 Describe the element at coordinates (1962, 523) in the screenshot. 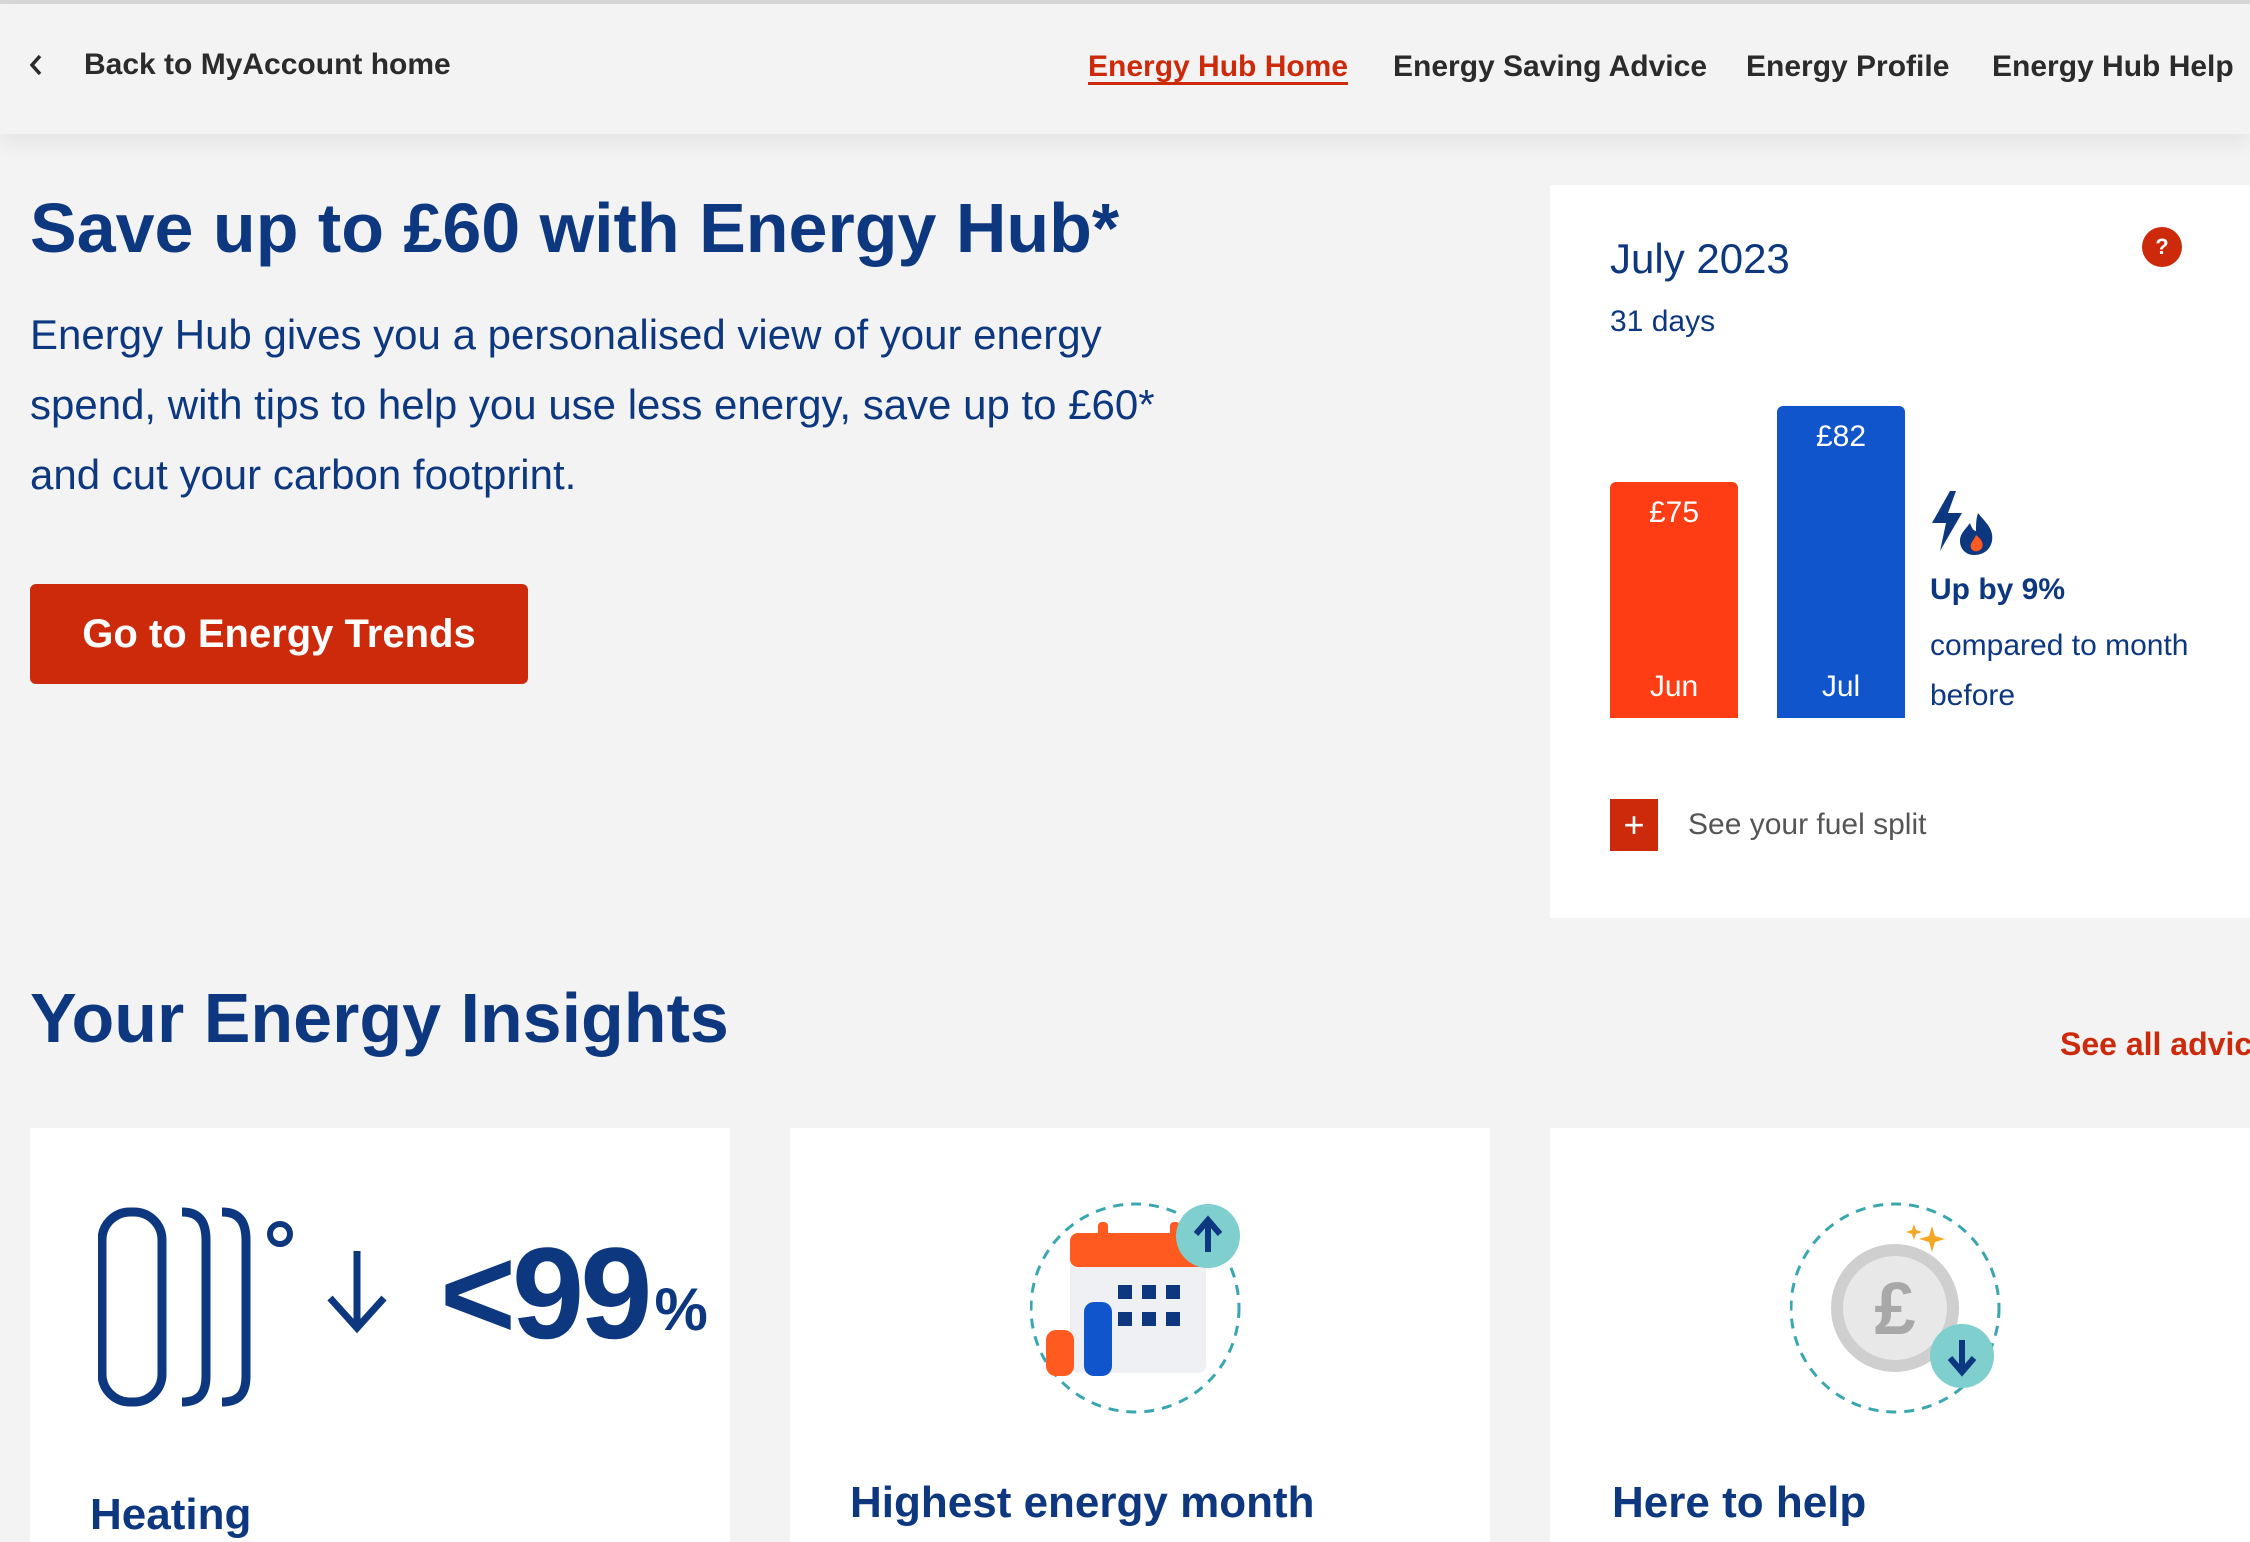

I see `electricity-gas-icon` at that location.